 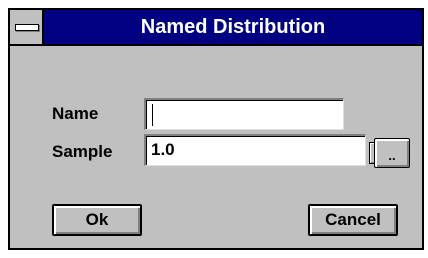 I want to click on window-title: Named Distribution, so click(x=233, y=27).